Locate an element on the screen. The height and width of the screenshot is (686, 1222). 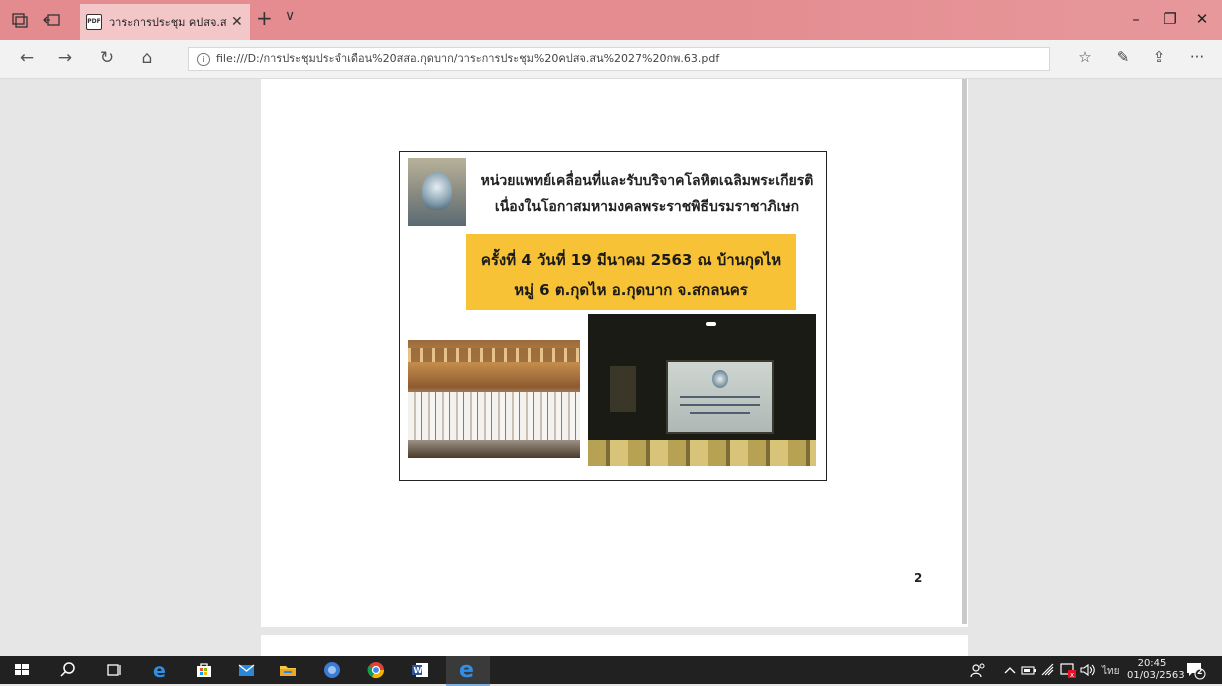
windows-taskbar: e W e x ไทย 20:45 01/03/2563 2 is located at coordinates (611, 671).